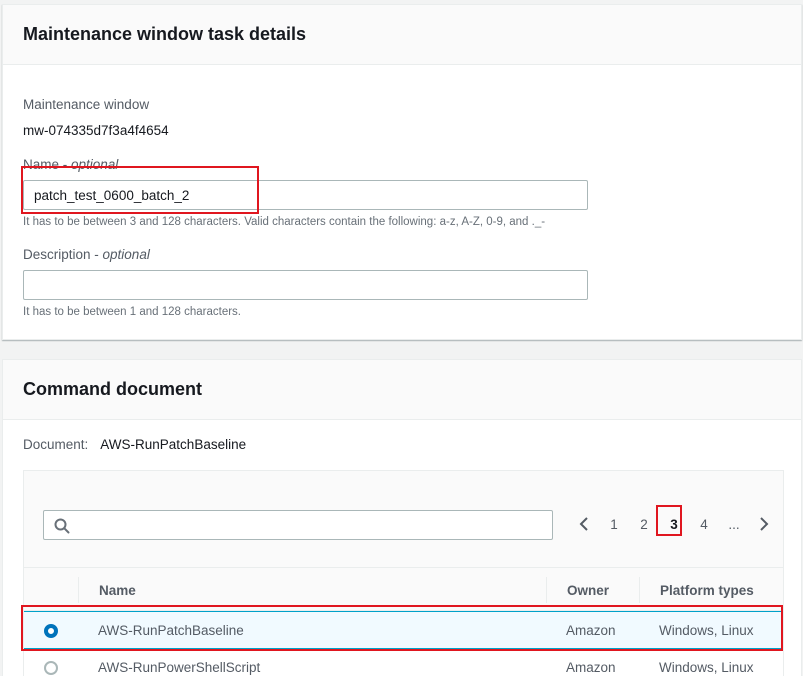 The image size is (803, 676). I want to click on column-header-owner: Owner, so click(588, 590).